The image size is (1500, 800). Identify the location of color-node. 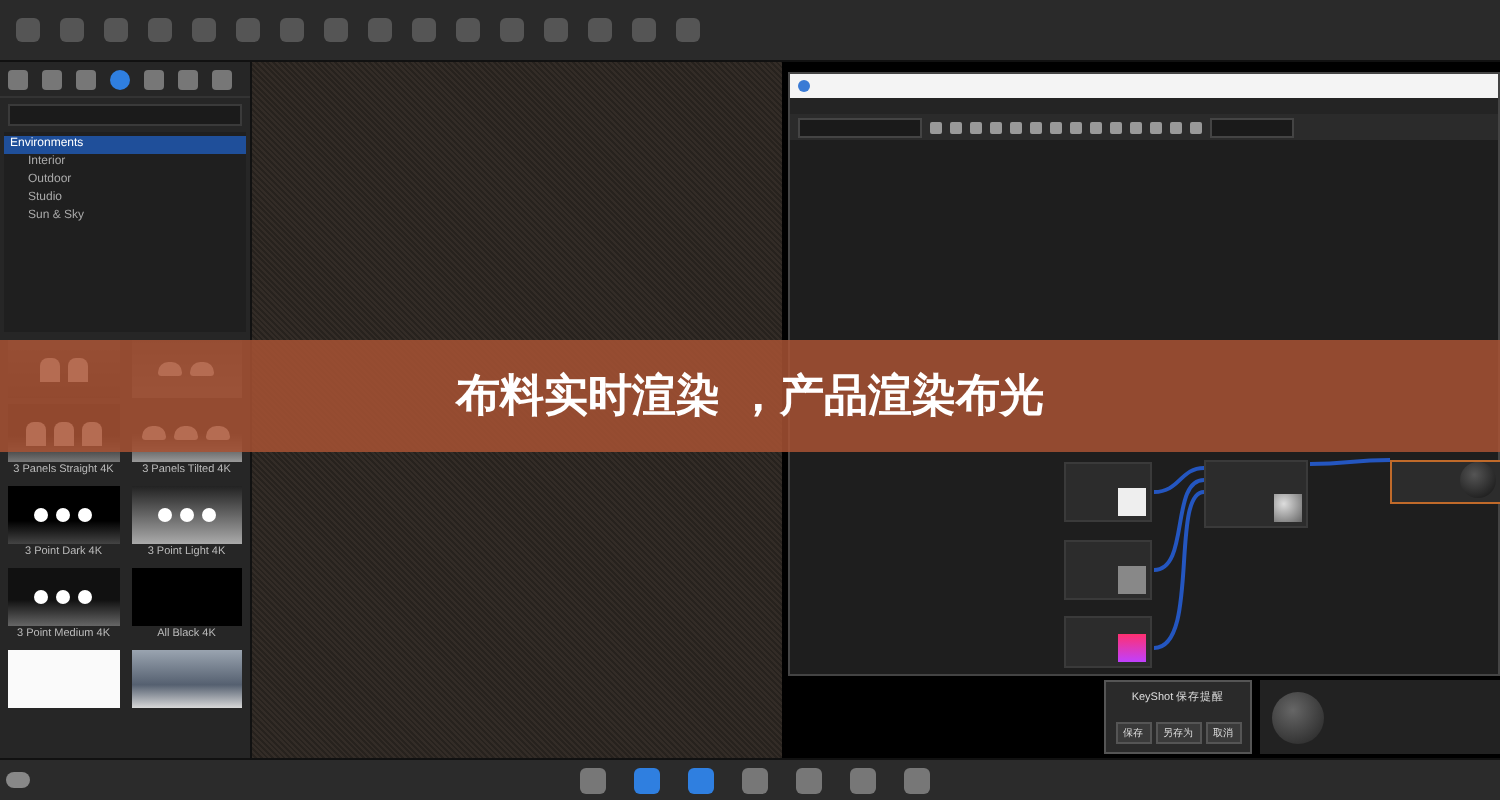
(1108, 642).